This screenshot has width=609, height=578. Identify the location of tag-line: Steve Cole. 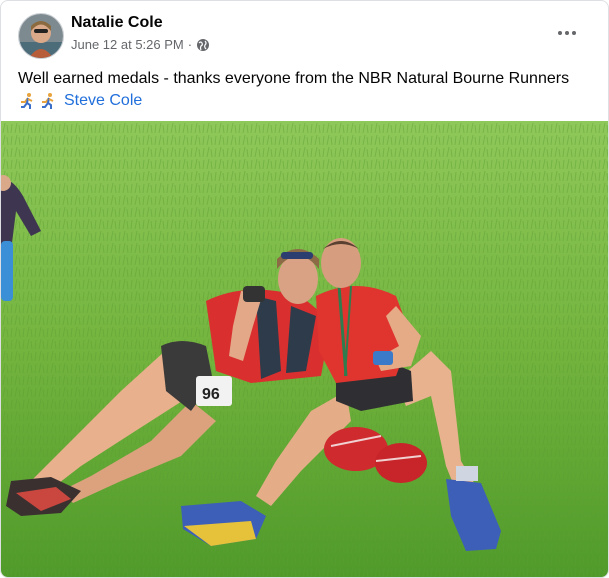
(310, 101).